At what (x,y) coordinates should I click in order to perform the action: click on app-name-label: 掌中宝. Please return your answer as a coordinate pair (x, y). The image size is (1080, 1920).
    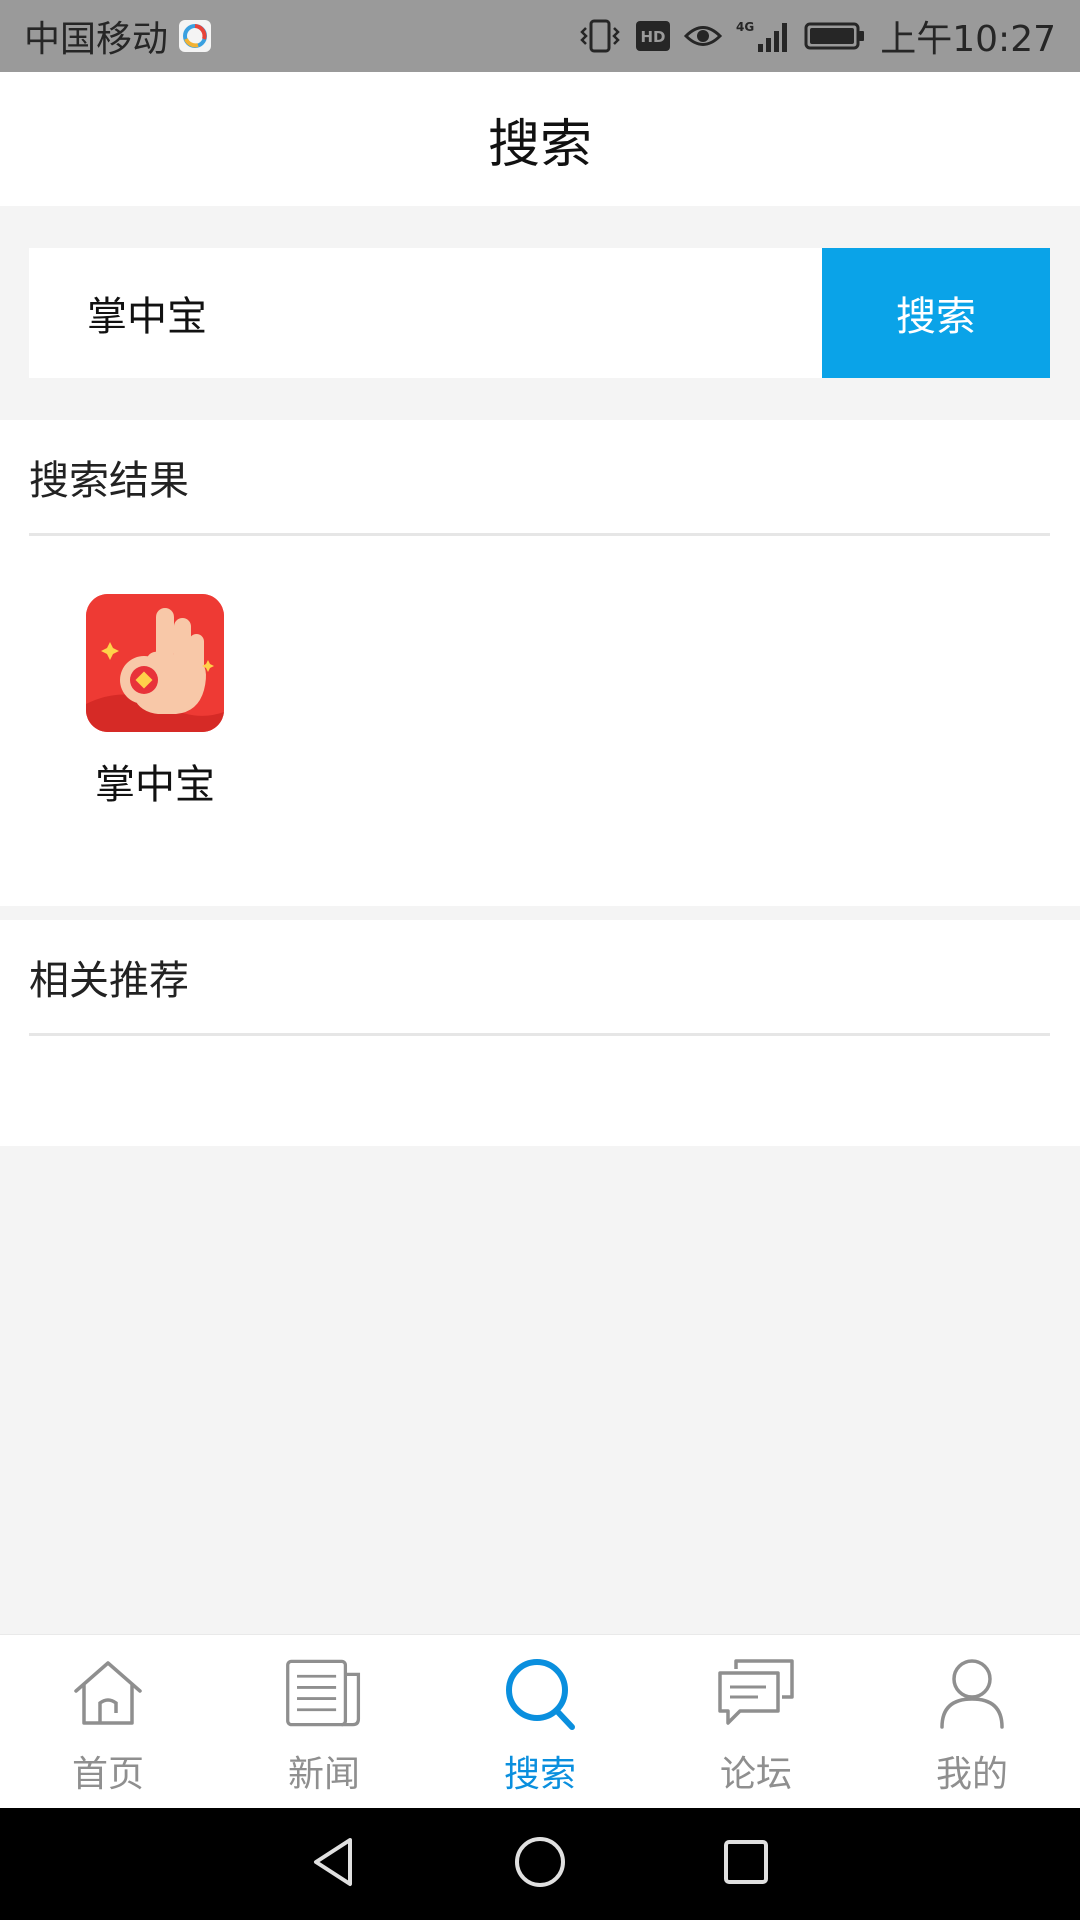
    Looking at the image, I should click on (155, 785).